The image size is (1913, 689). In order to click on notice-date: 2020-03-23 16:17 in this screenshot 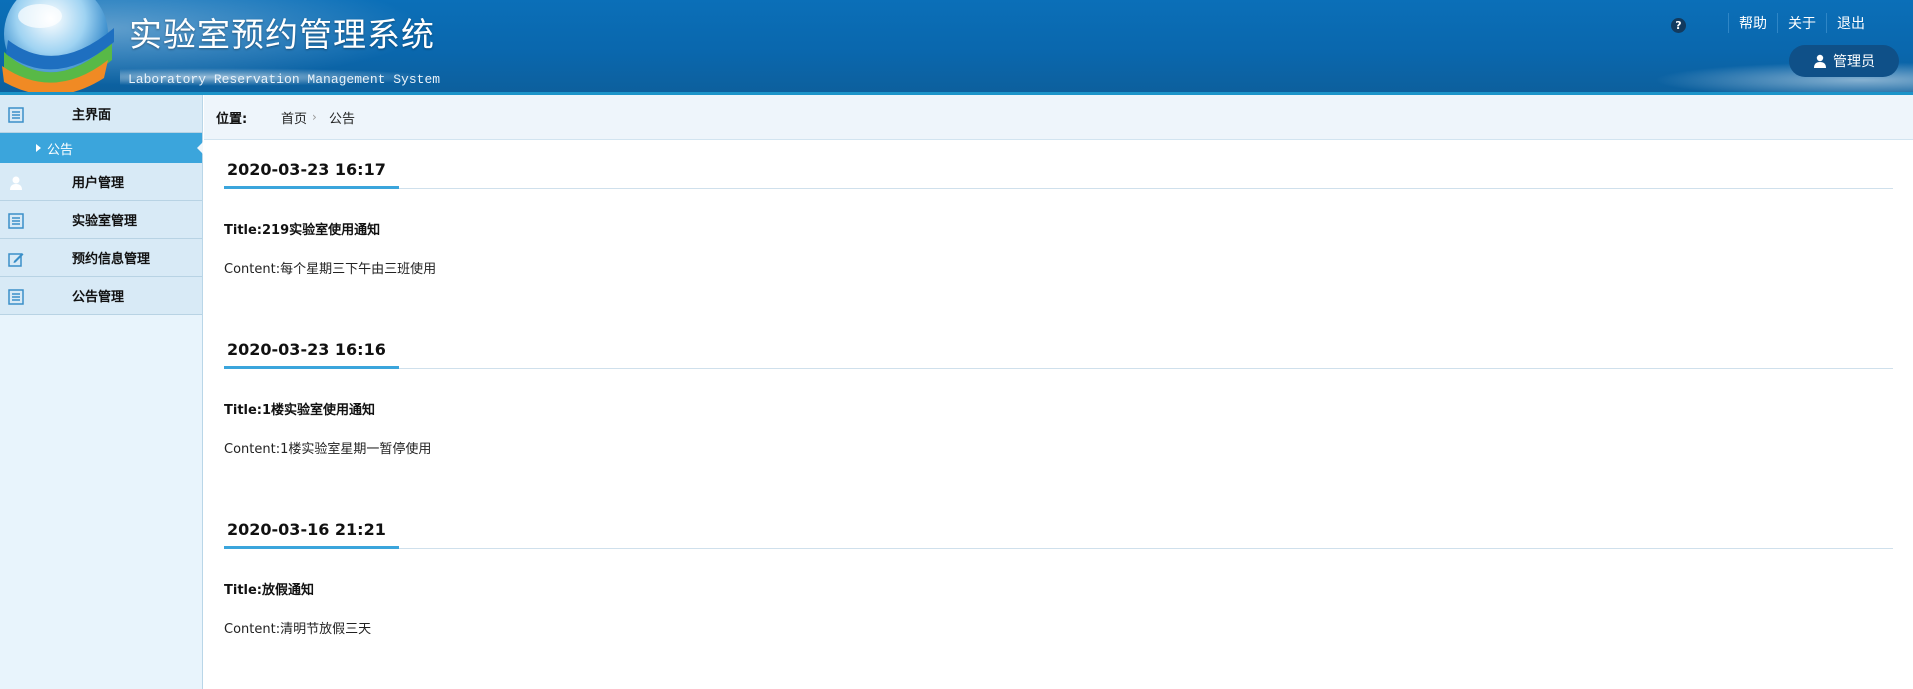, I will do `click(306, 169)`.